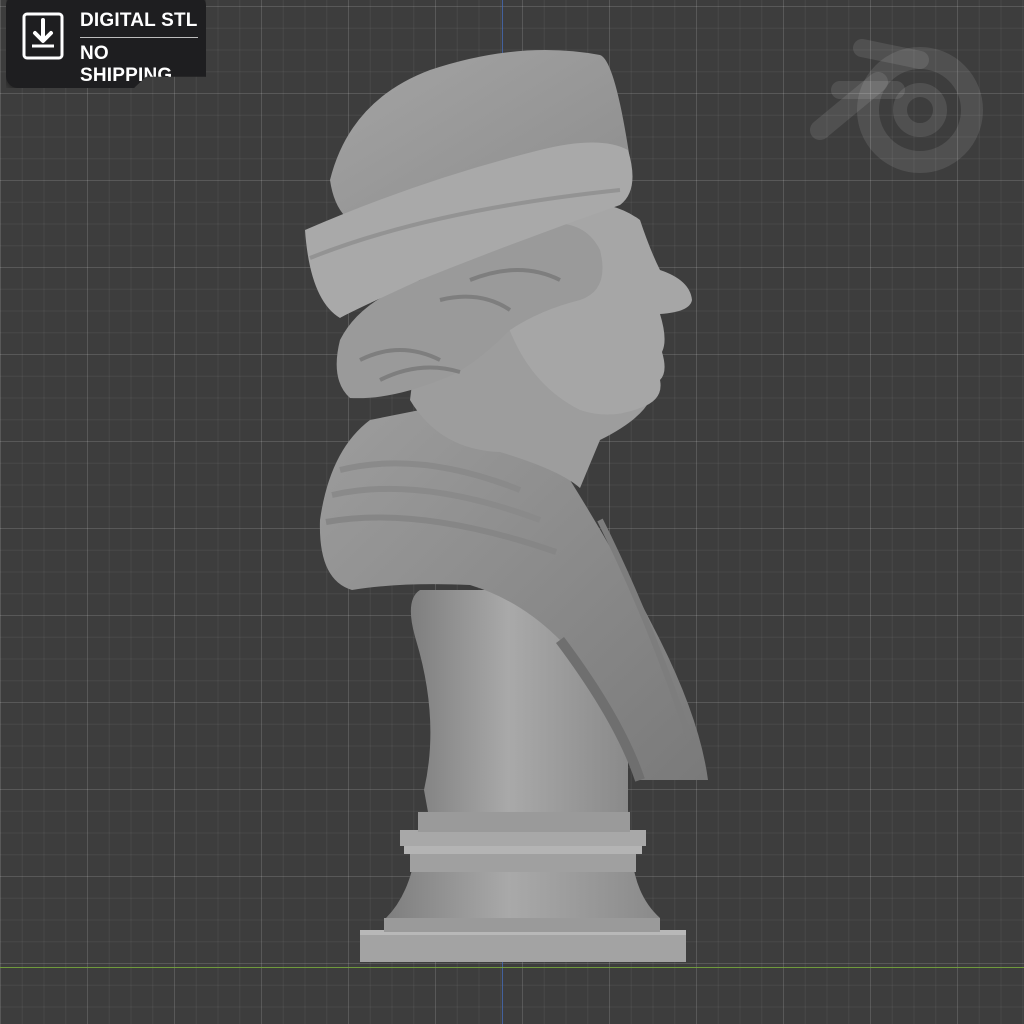  I want to click on download-icon, so click(43, 36).